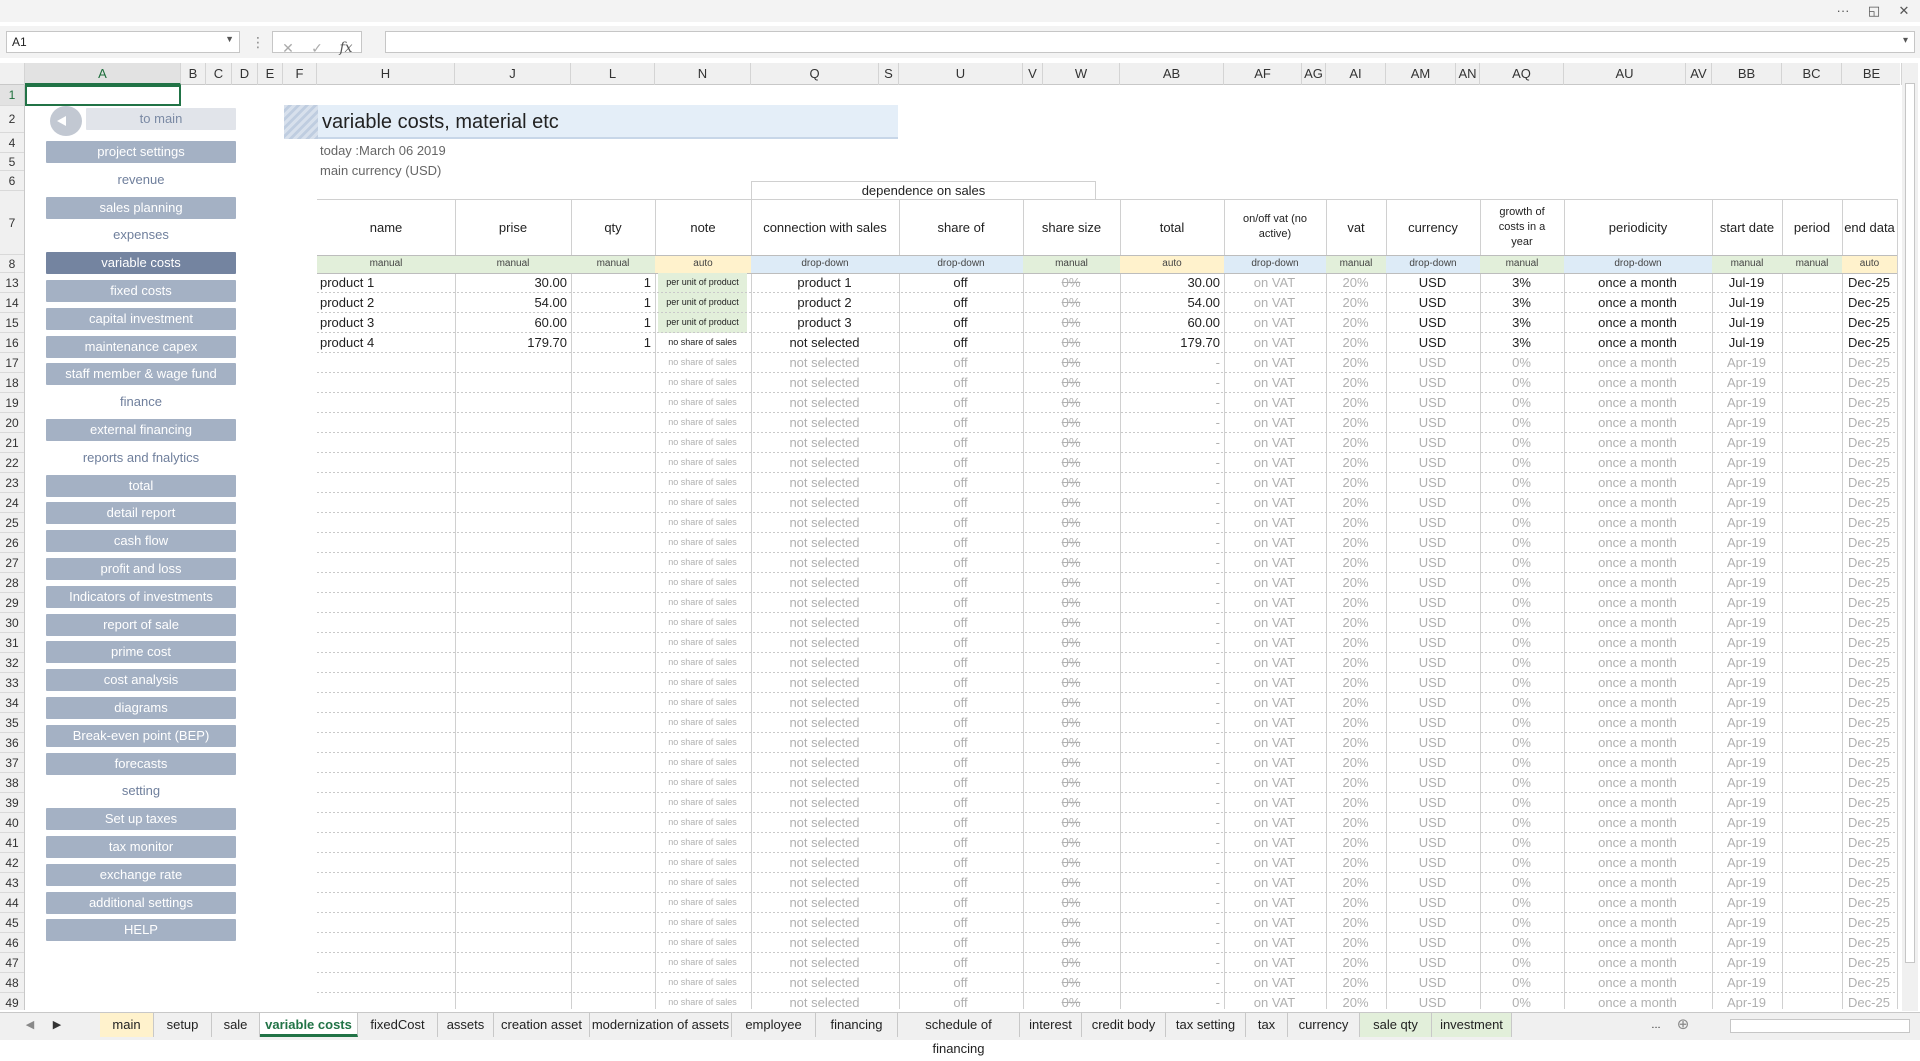  Describe the element at coordinates (1872, 74) in the screenshot. I see `column-header: BE` at that location.